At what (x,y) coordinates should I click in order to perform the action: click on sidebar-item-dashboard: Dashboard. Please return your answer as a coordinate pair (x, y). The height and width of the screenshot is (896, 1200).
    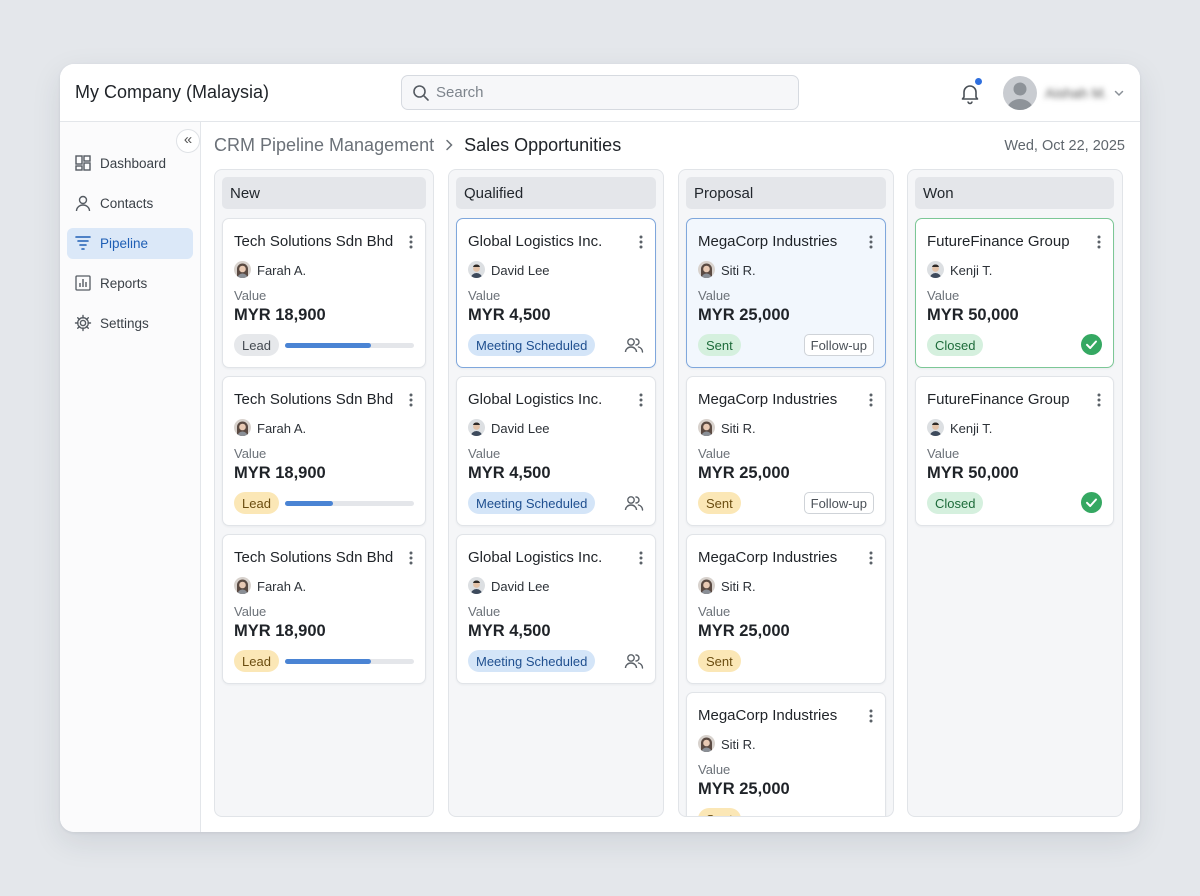
    Looking at the image, I should click on (130, 163).